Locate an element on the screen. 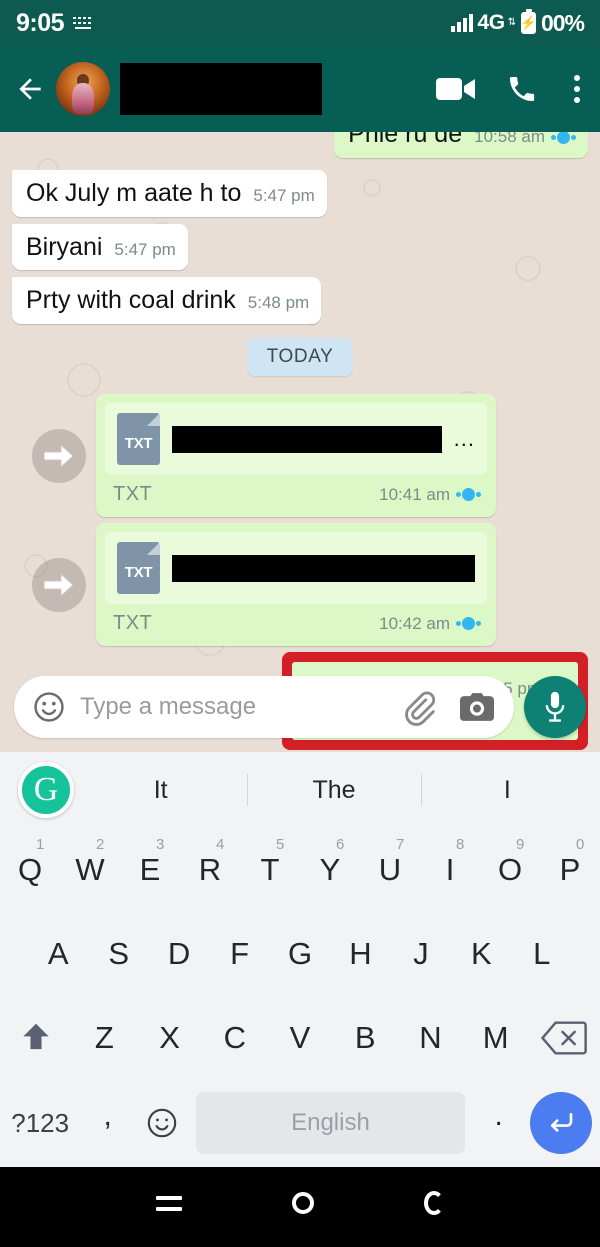 This screenshot has height=1247, width=600. file-message-bubble: TXT TXT 10:42 am is located at coordinates (296, 584).